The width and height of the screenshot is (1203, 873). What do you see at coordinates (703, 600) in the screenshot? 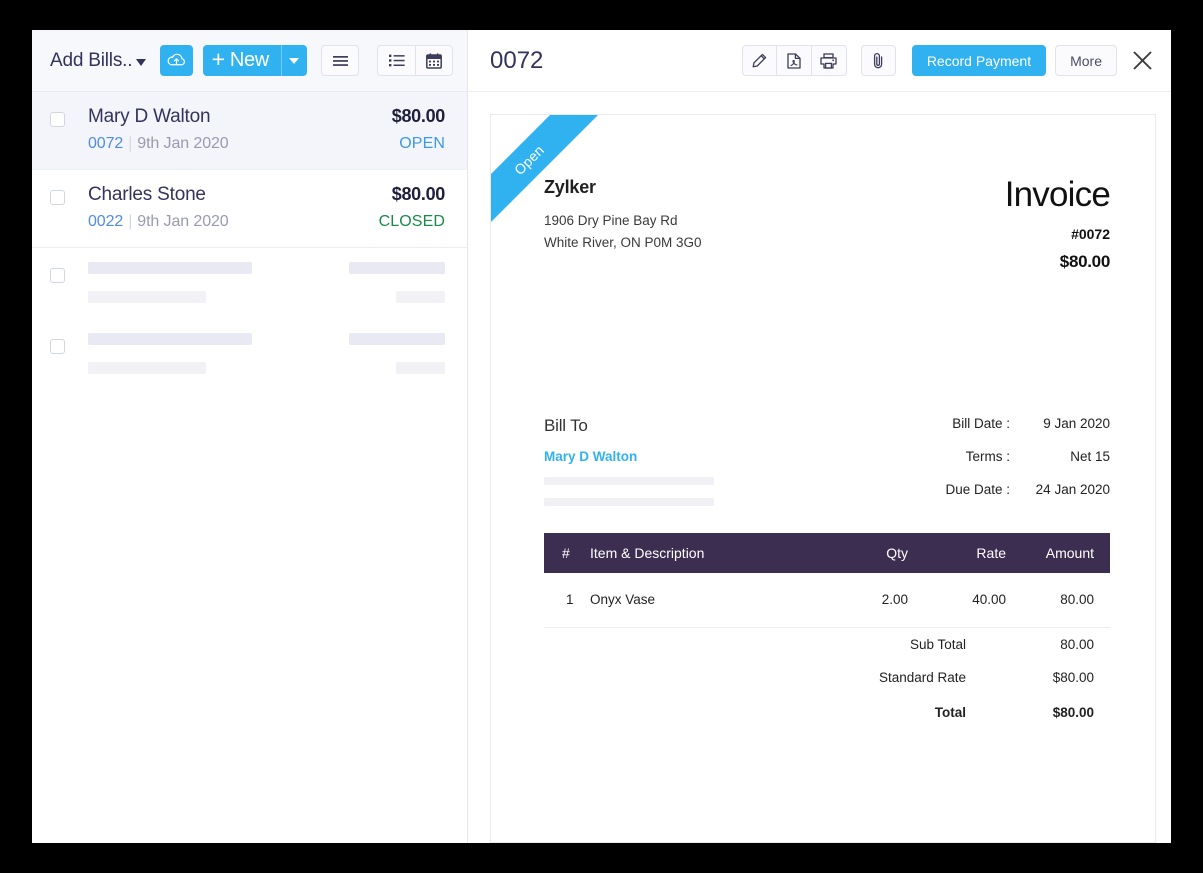
I see `cell-description: Onyx Vase` at bounding box center [703, 600].